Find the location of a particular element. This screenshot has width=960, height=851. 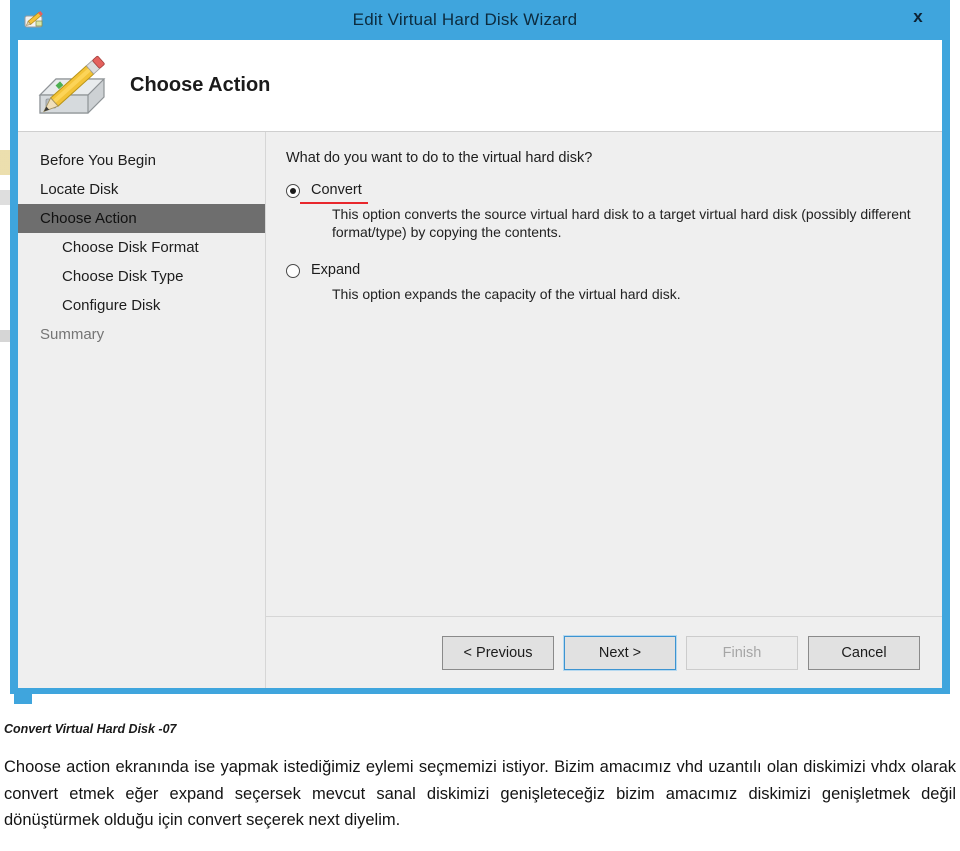

option-expand-label: Expand is located at coordinates (335, 270).